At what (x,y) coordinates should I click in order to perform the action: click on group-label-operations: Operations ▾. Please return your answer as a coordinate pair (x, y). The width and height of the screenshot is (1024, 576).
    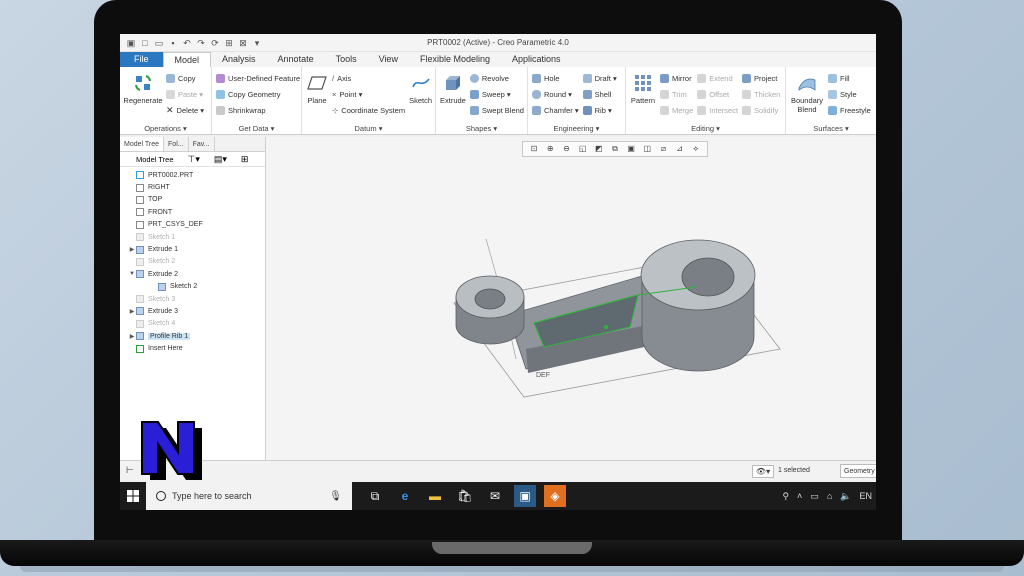
    Looking at the image, I should click on (165, 128).